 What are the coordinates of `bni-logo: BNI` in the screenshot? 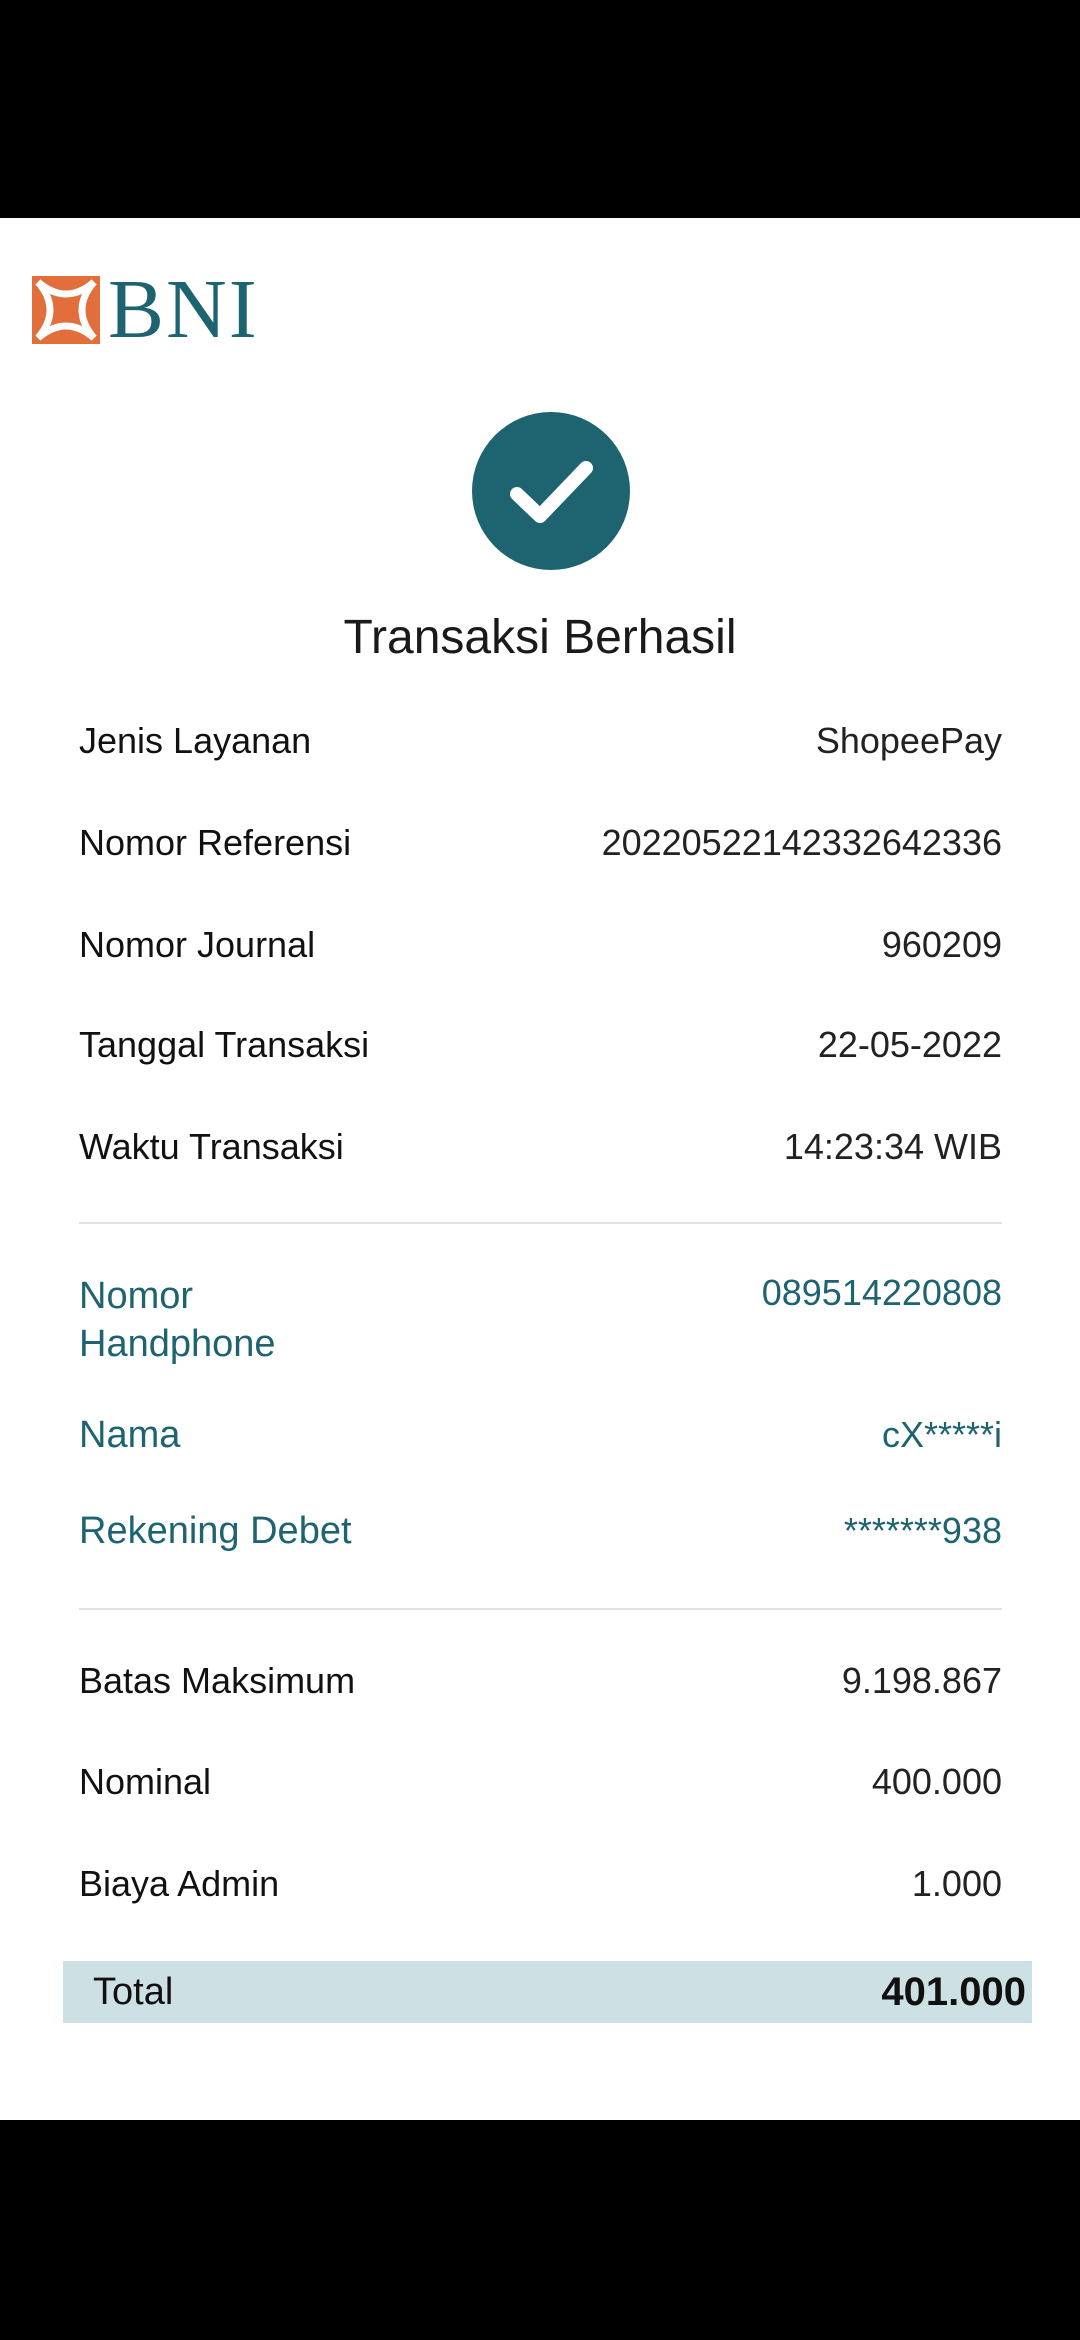 It's located at (145, 310).